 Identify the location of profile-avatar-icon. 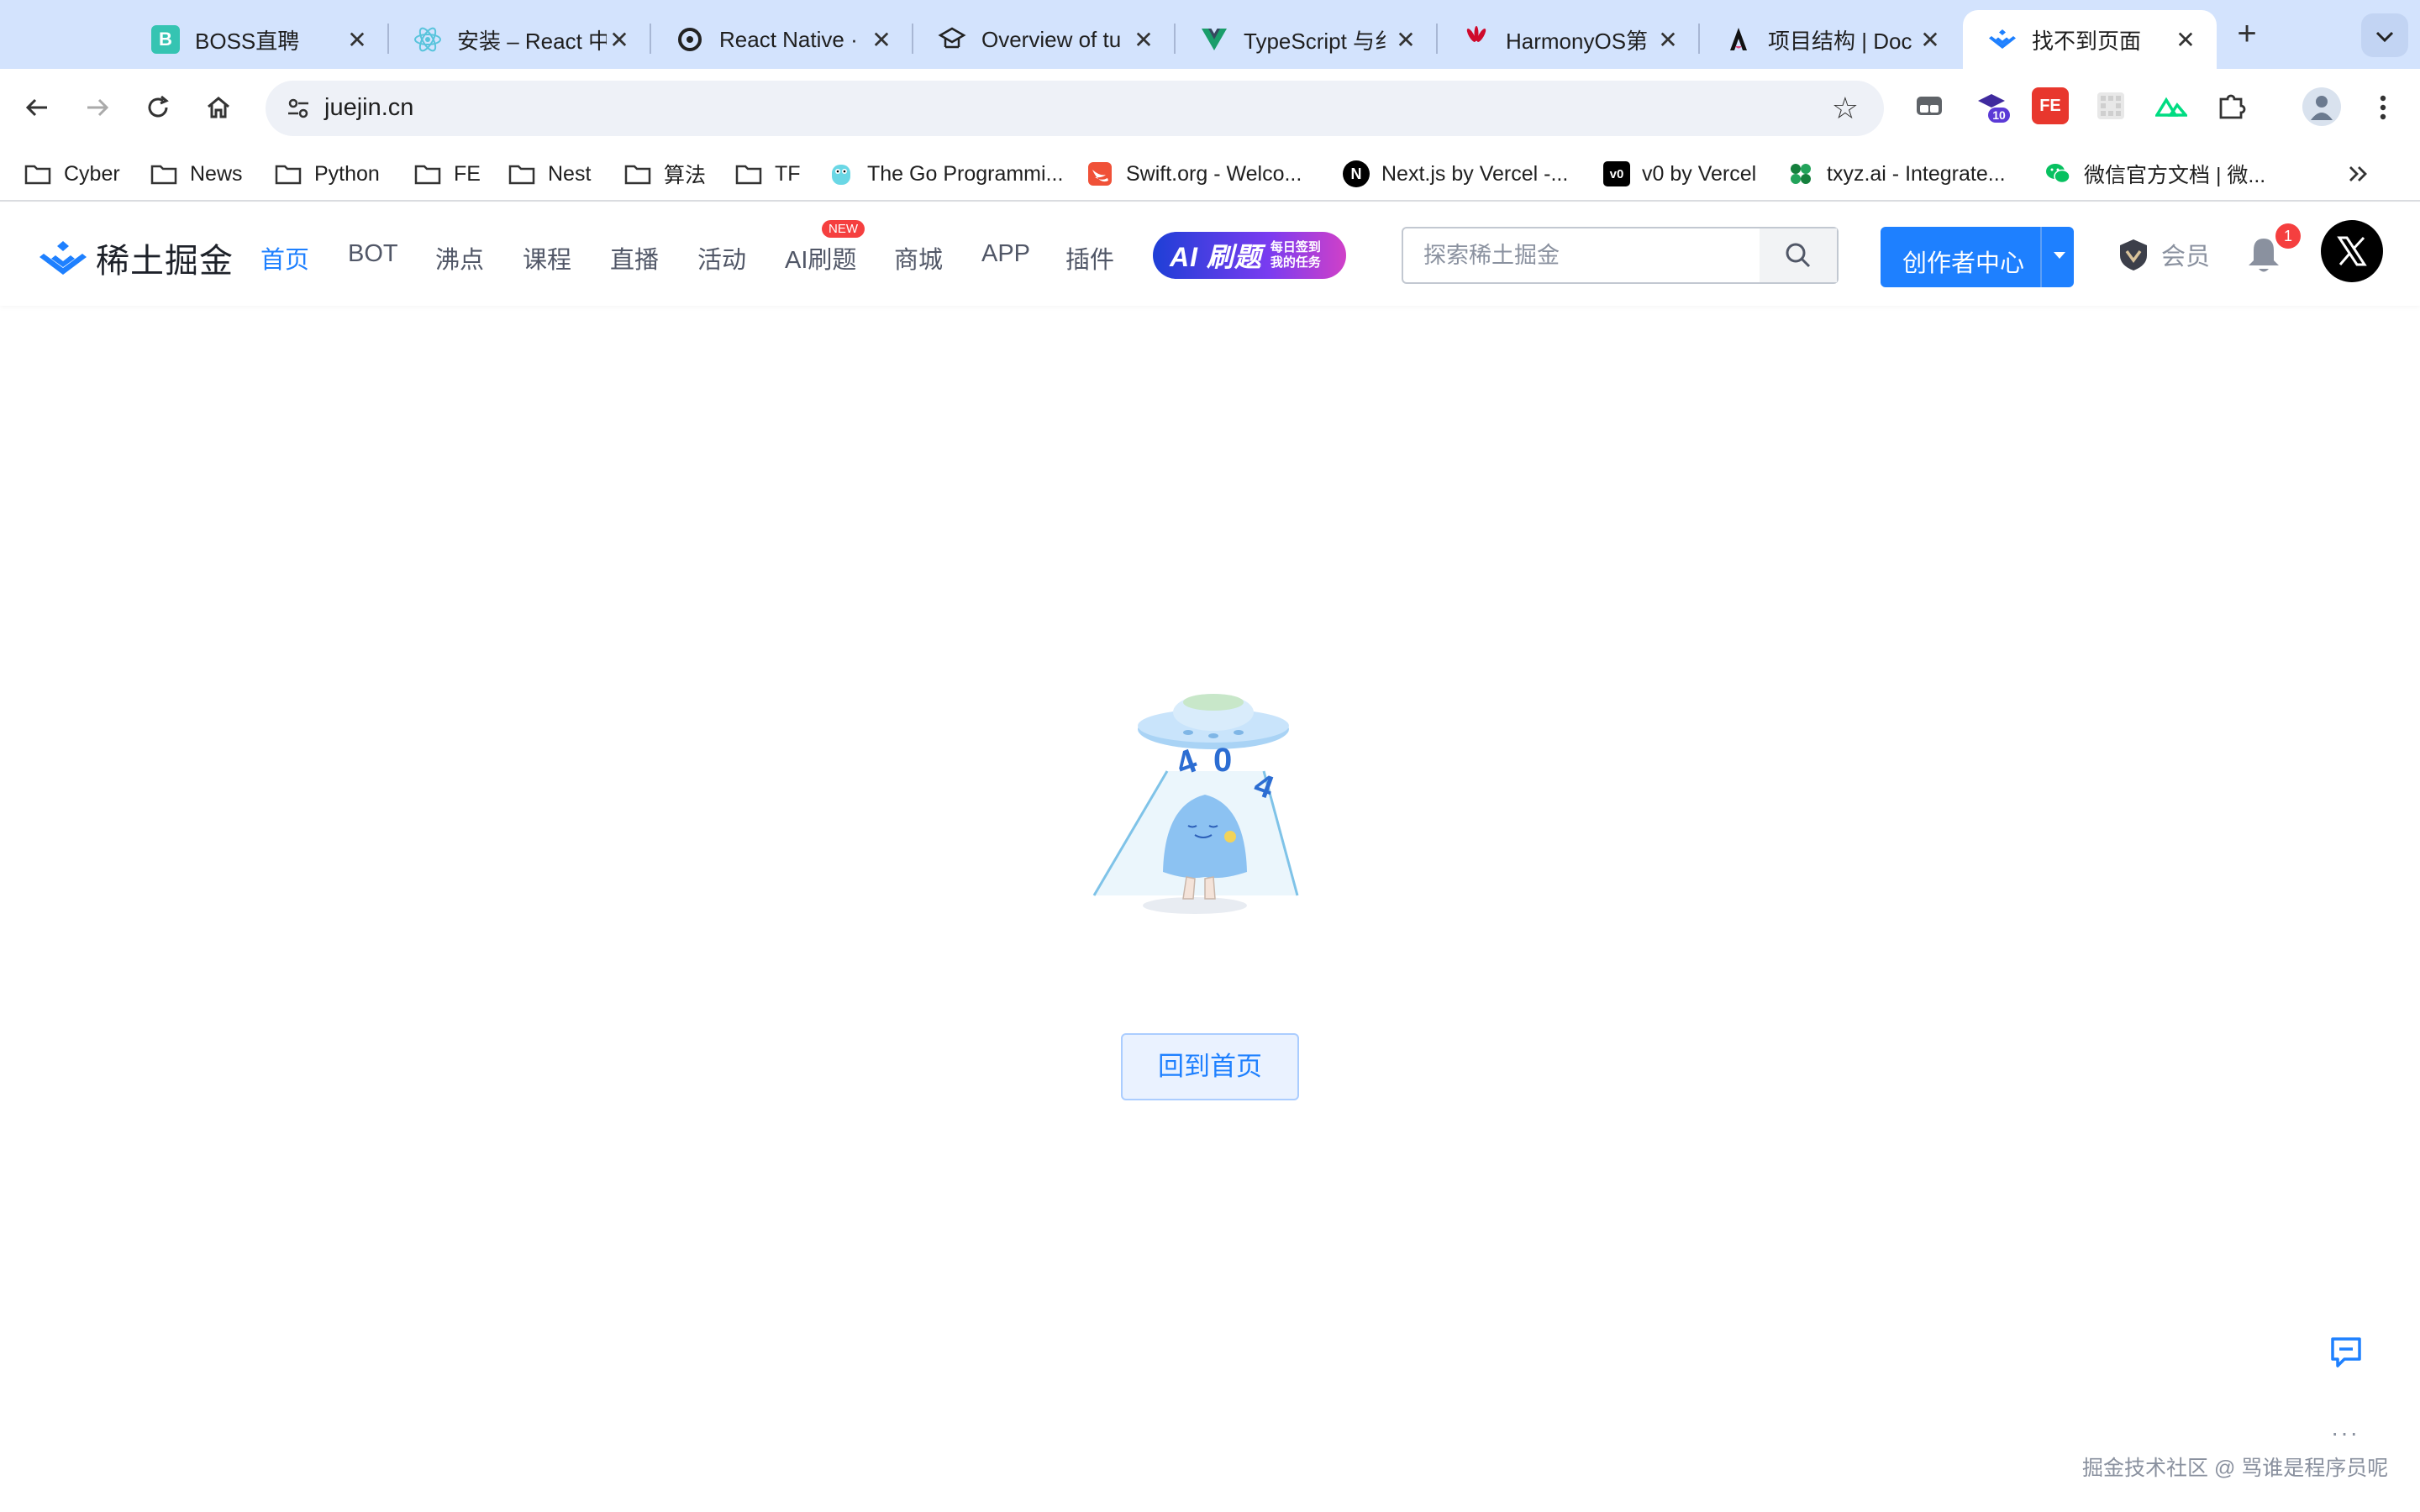
(2322, 106).